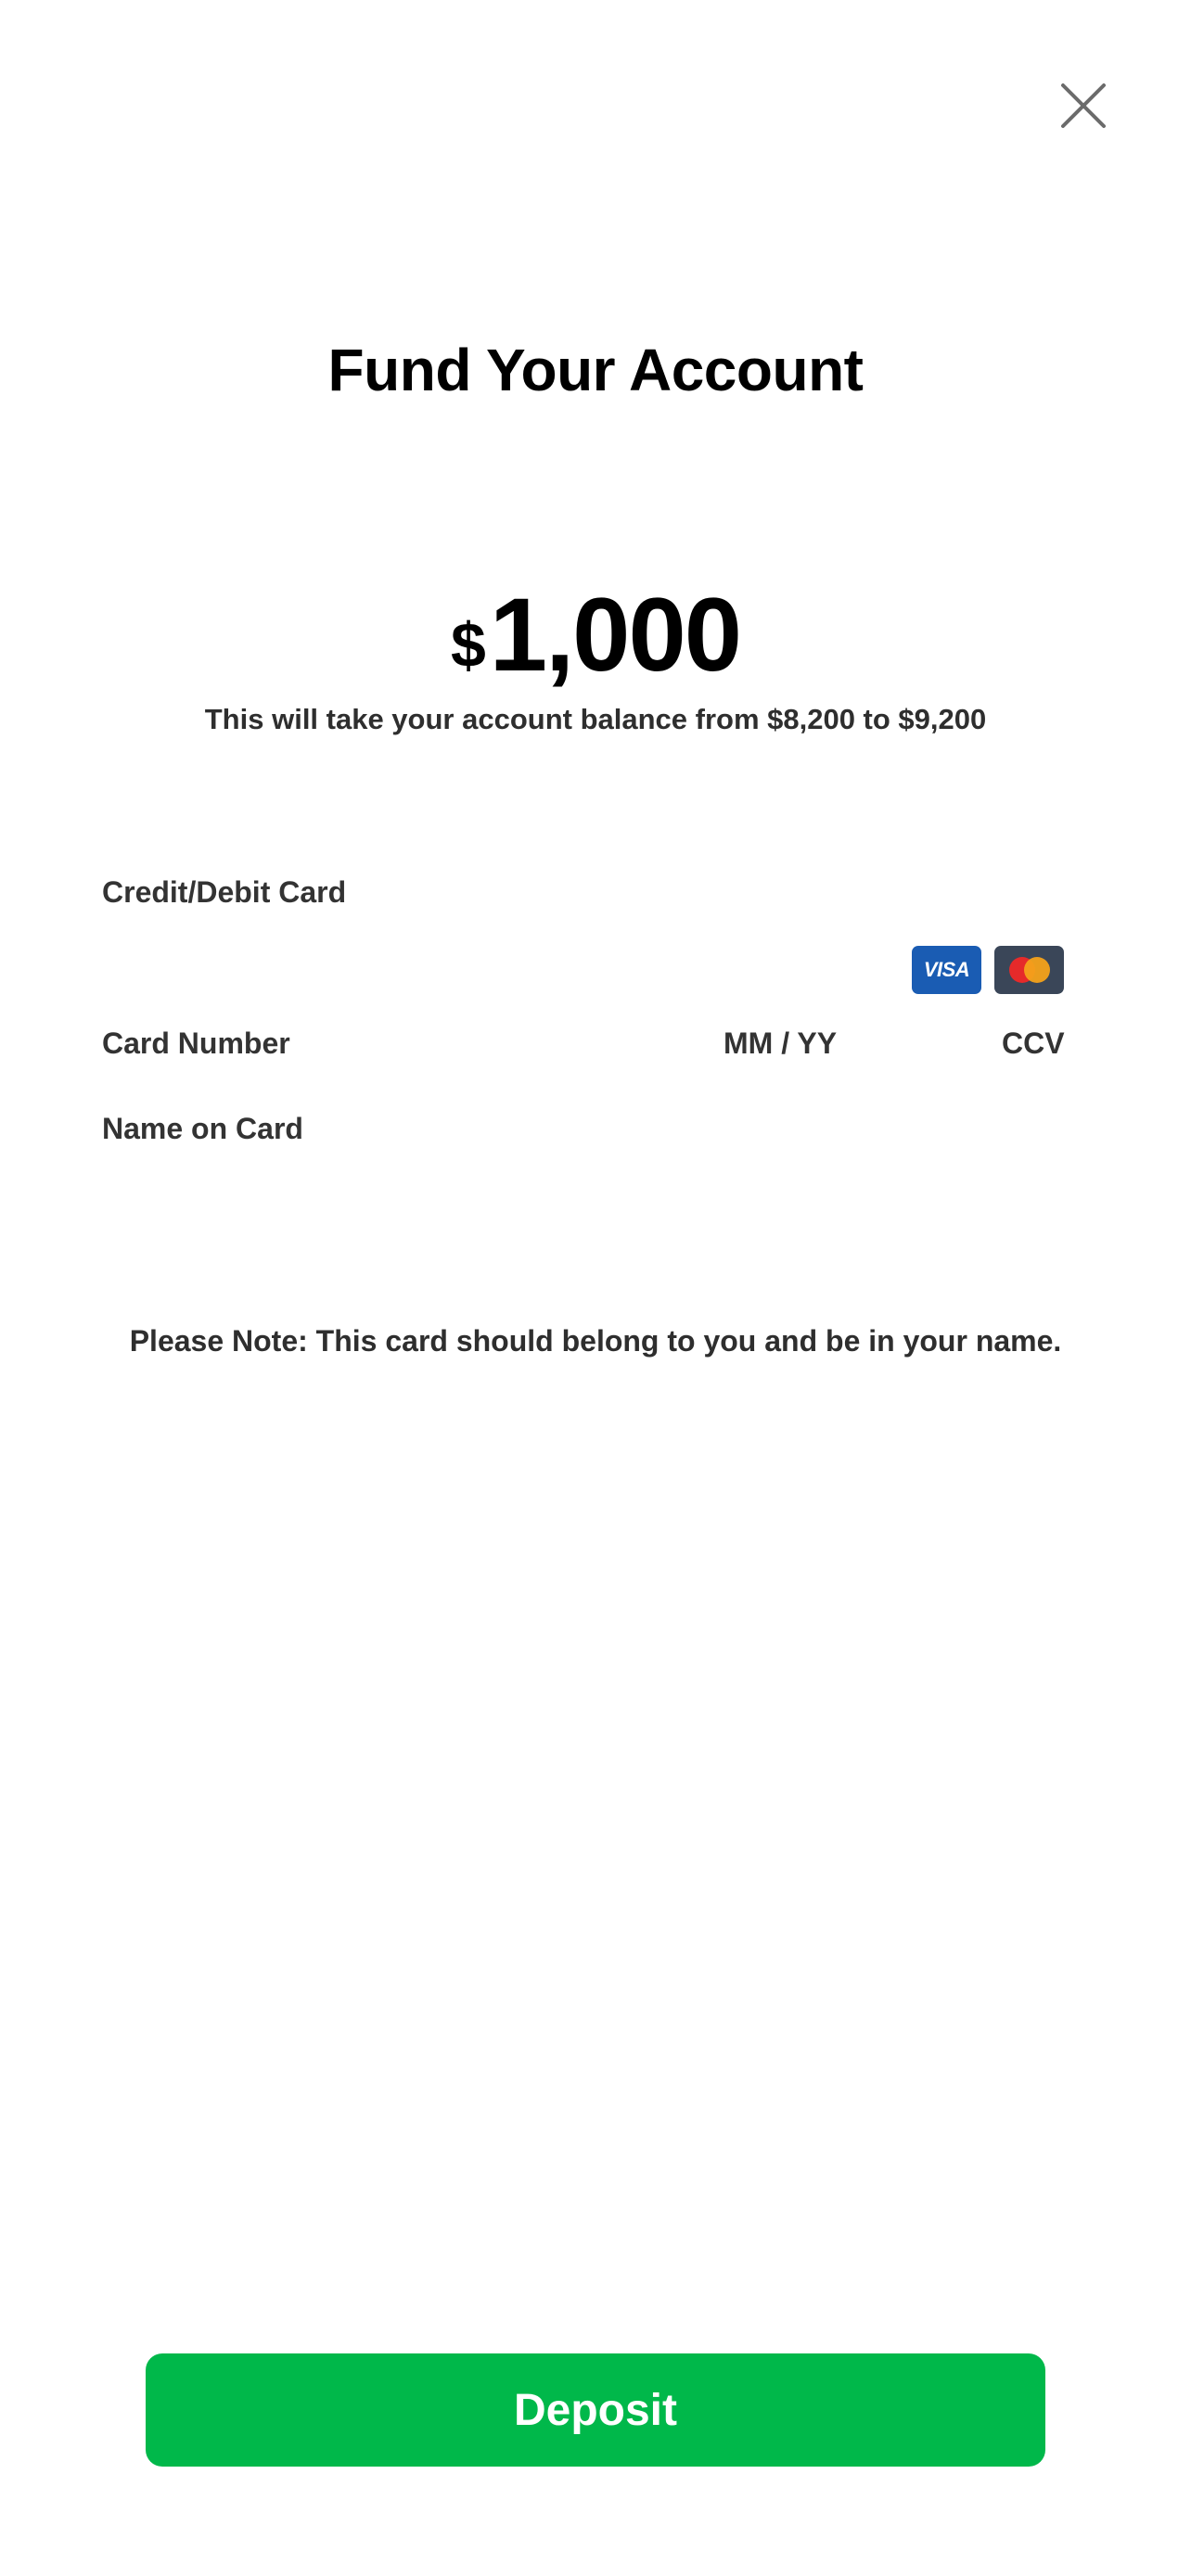 The width and height of the screenshot is (1191, 2576). I want to click on close-button, so click(1084, 106).